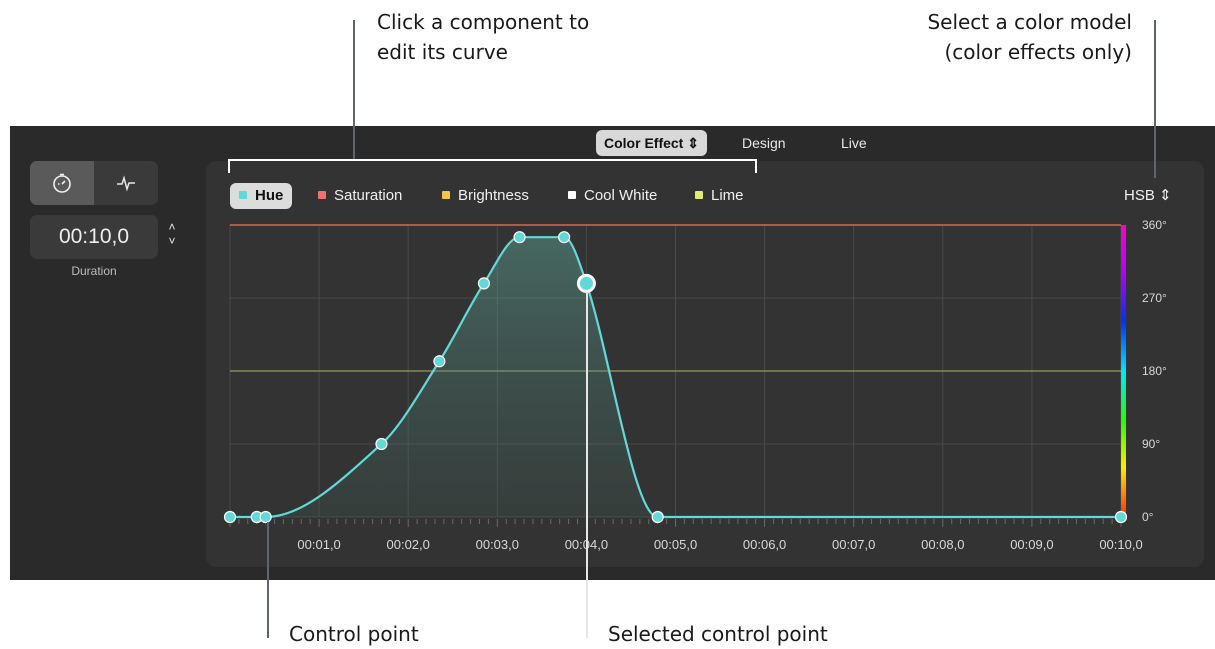 The image size is (1215, 649). I want to click on y-tick-label: 270°, so click(1154, 298).